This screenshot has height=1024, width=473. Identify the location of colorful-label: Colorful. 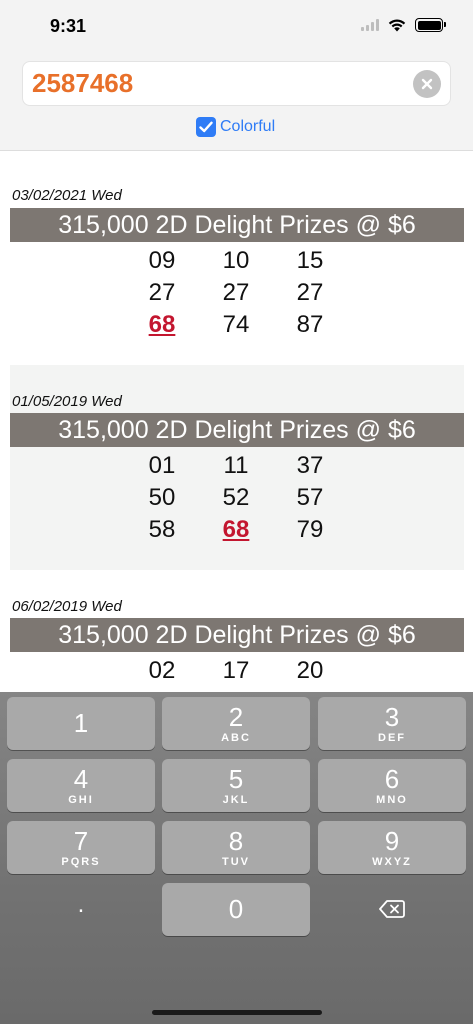
(248, 126).